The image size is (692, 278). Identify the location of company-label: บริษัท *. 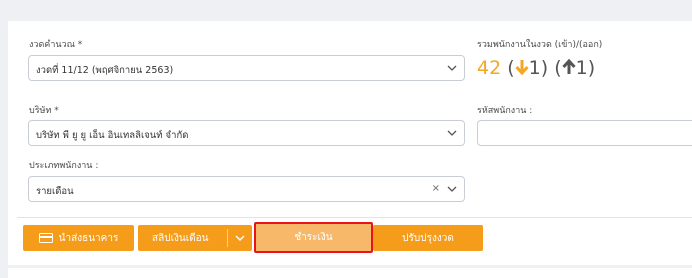
(44, 111).